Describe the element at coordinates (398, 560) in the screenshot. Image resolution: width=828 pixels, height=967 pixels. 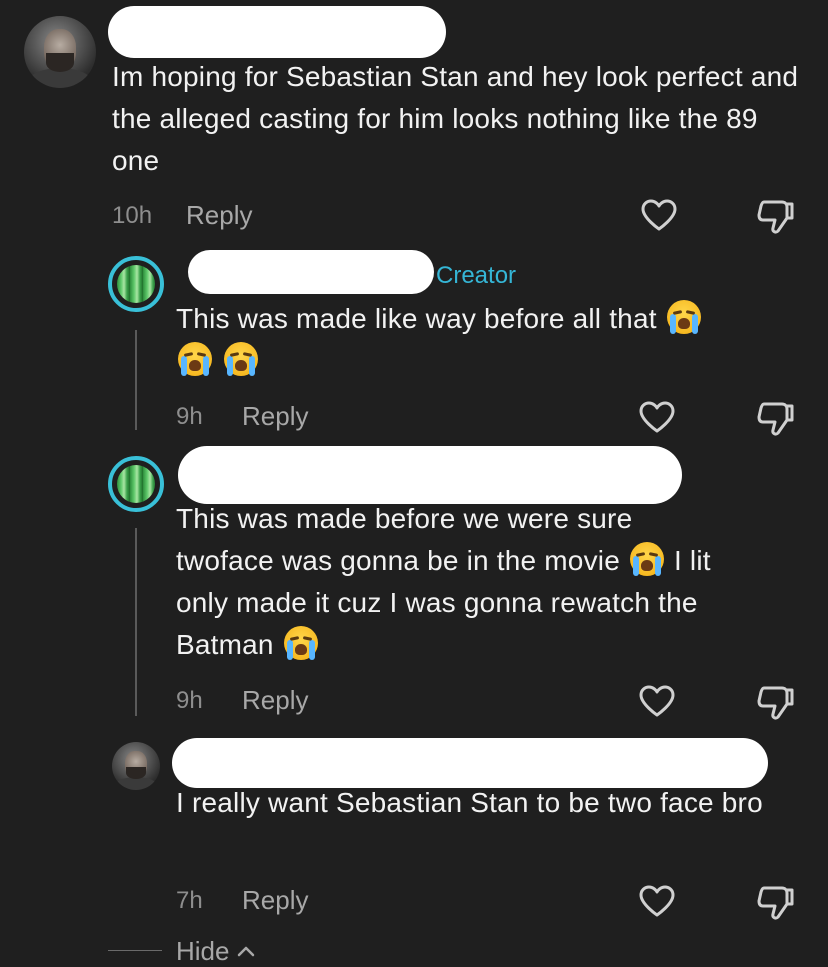
I see `comment-text-line: twoface was gonna be in the movie` at that location.